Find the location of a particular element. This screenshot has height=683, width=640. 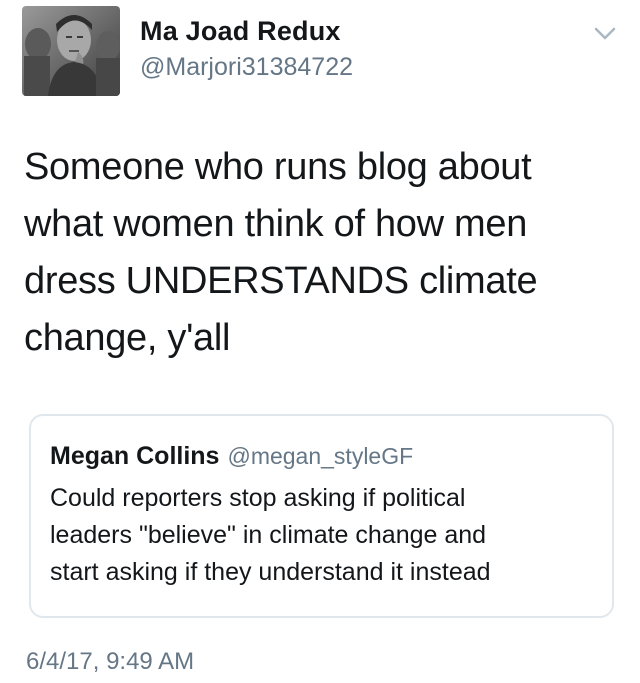

quoted-tweet-header: Megan Collins @megan_styleGF is located at coordinates (231, 456).